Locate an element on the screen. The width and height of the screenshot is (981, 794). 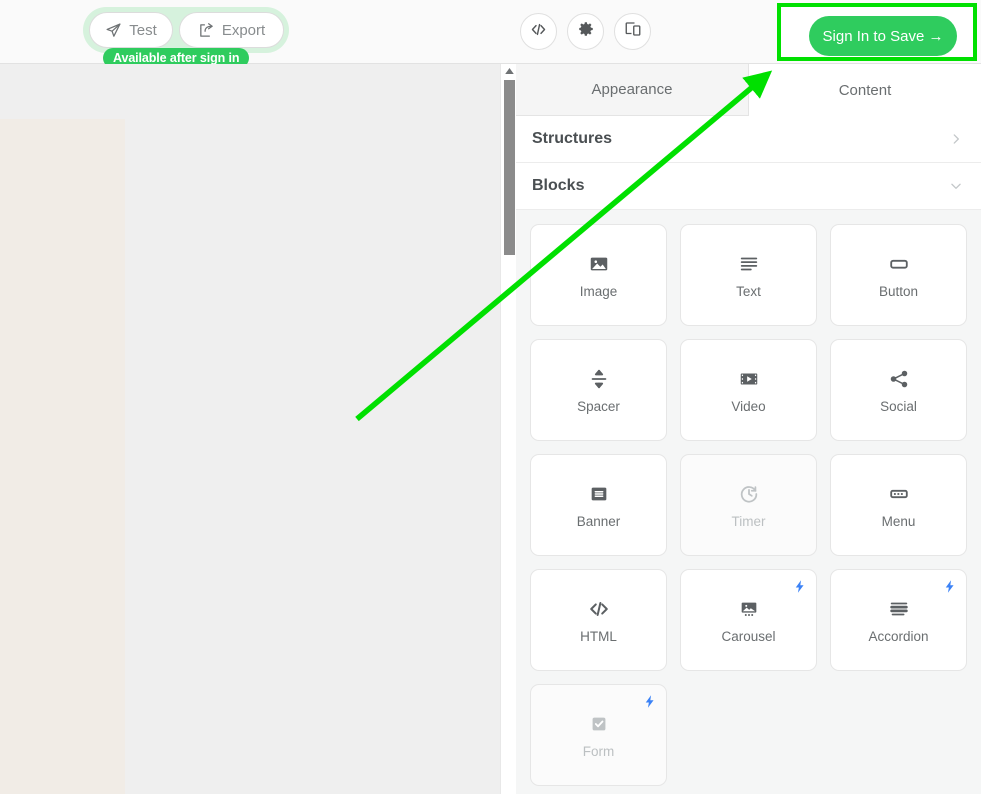
block-card-accordion: Accordion is located at coordinates (898, 620).